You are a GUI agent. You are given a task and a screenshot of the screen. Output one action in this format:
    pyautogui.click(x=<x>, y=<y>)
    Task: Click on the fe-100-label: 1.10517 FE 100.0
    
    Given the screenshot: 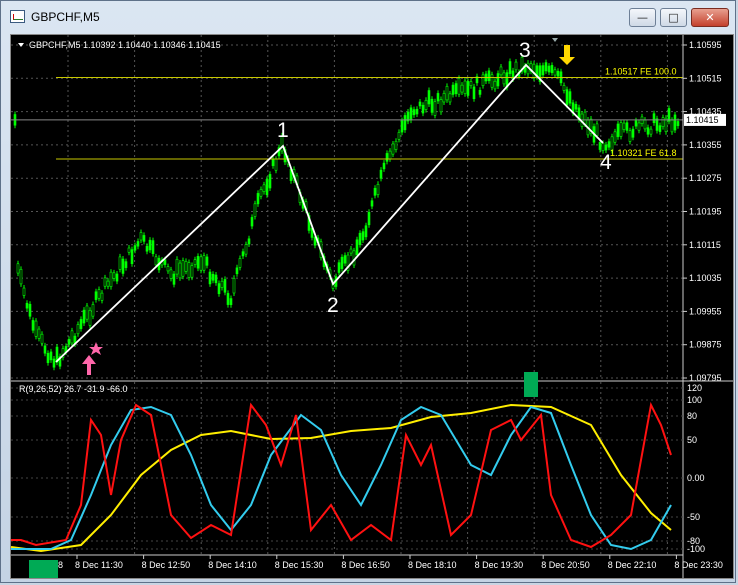 What is the action you would take?
    pyautogui.click(x=641, y=71)
    